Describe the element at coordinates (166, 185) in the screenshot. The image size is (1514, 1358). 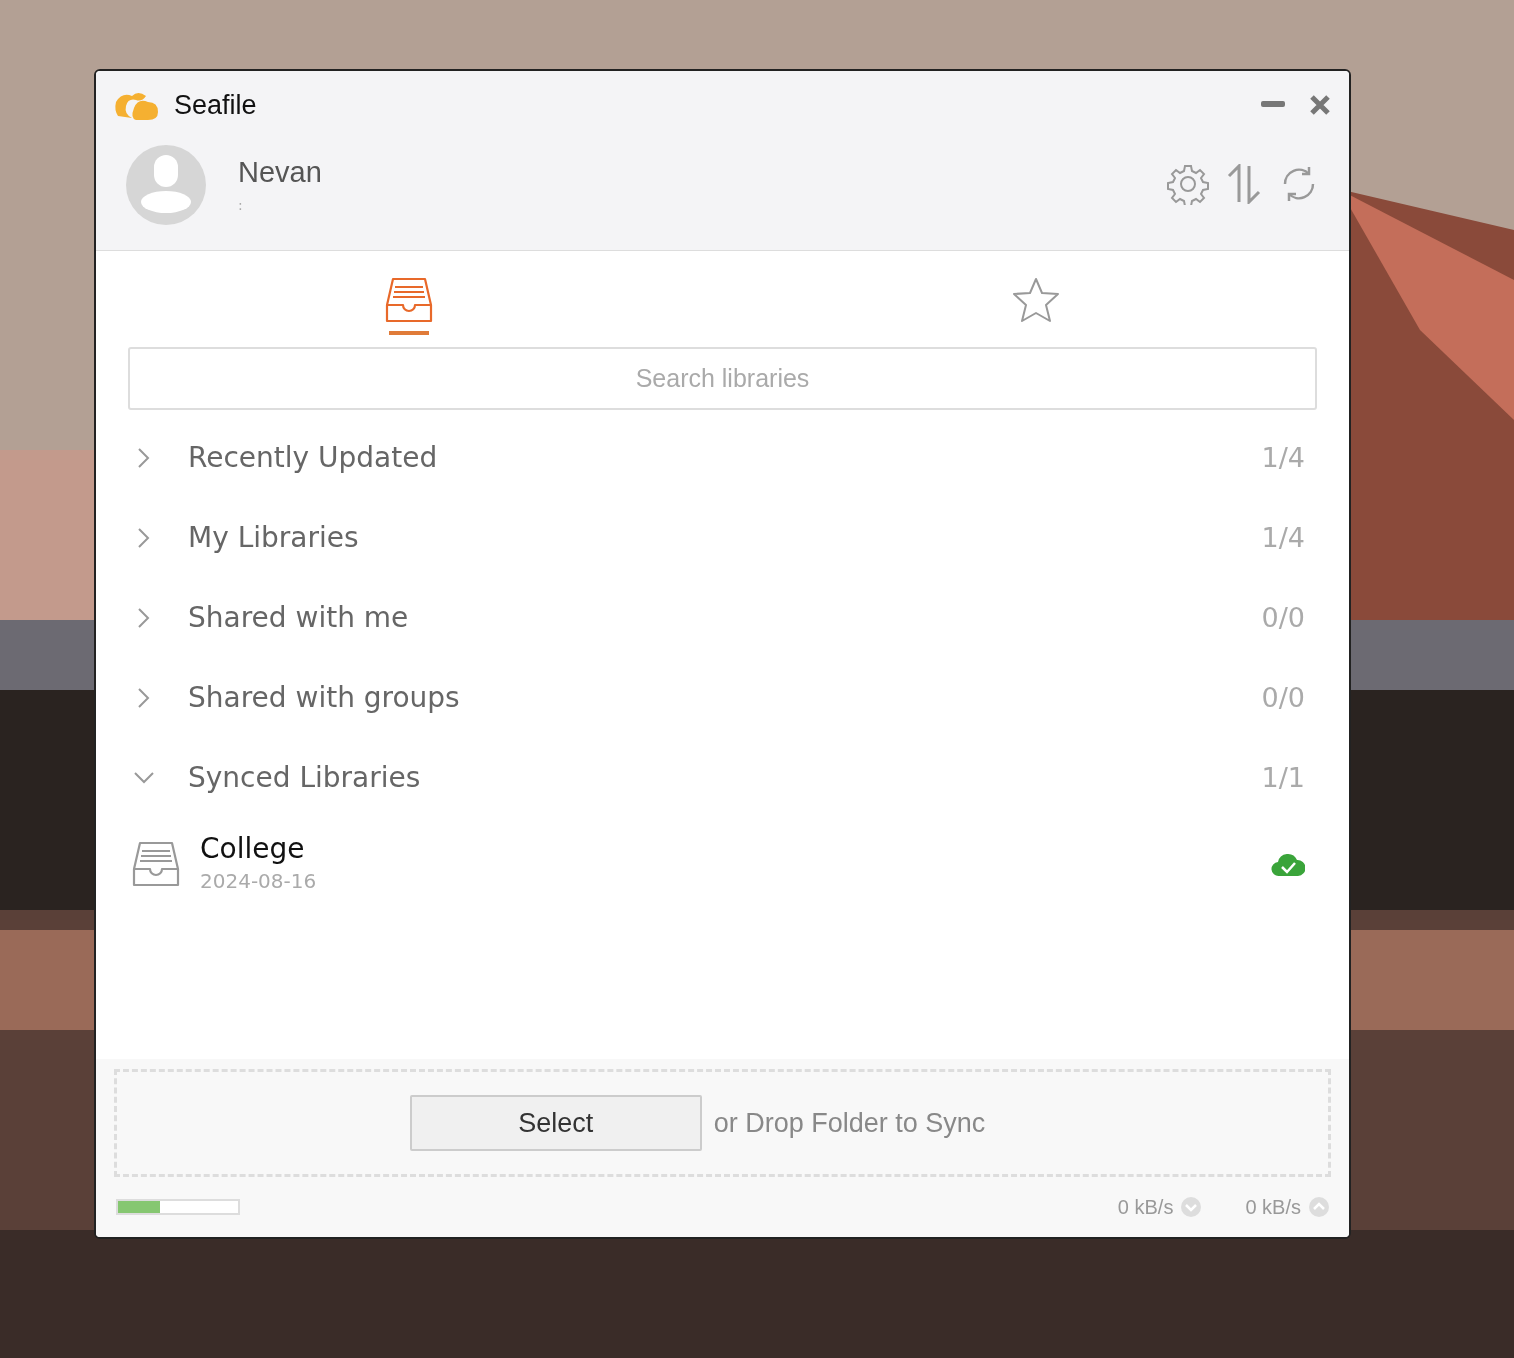
I see `avatar-icon` at that location.